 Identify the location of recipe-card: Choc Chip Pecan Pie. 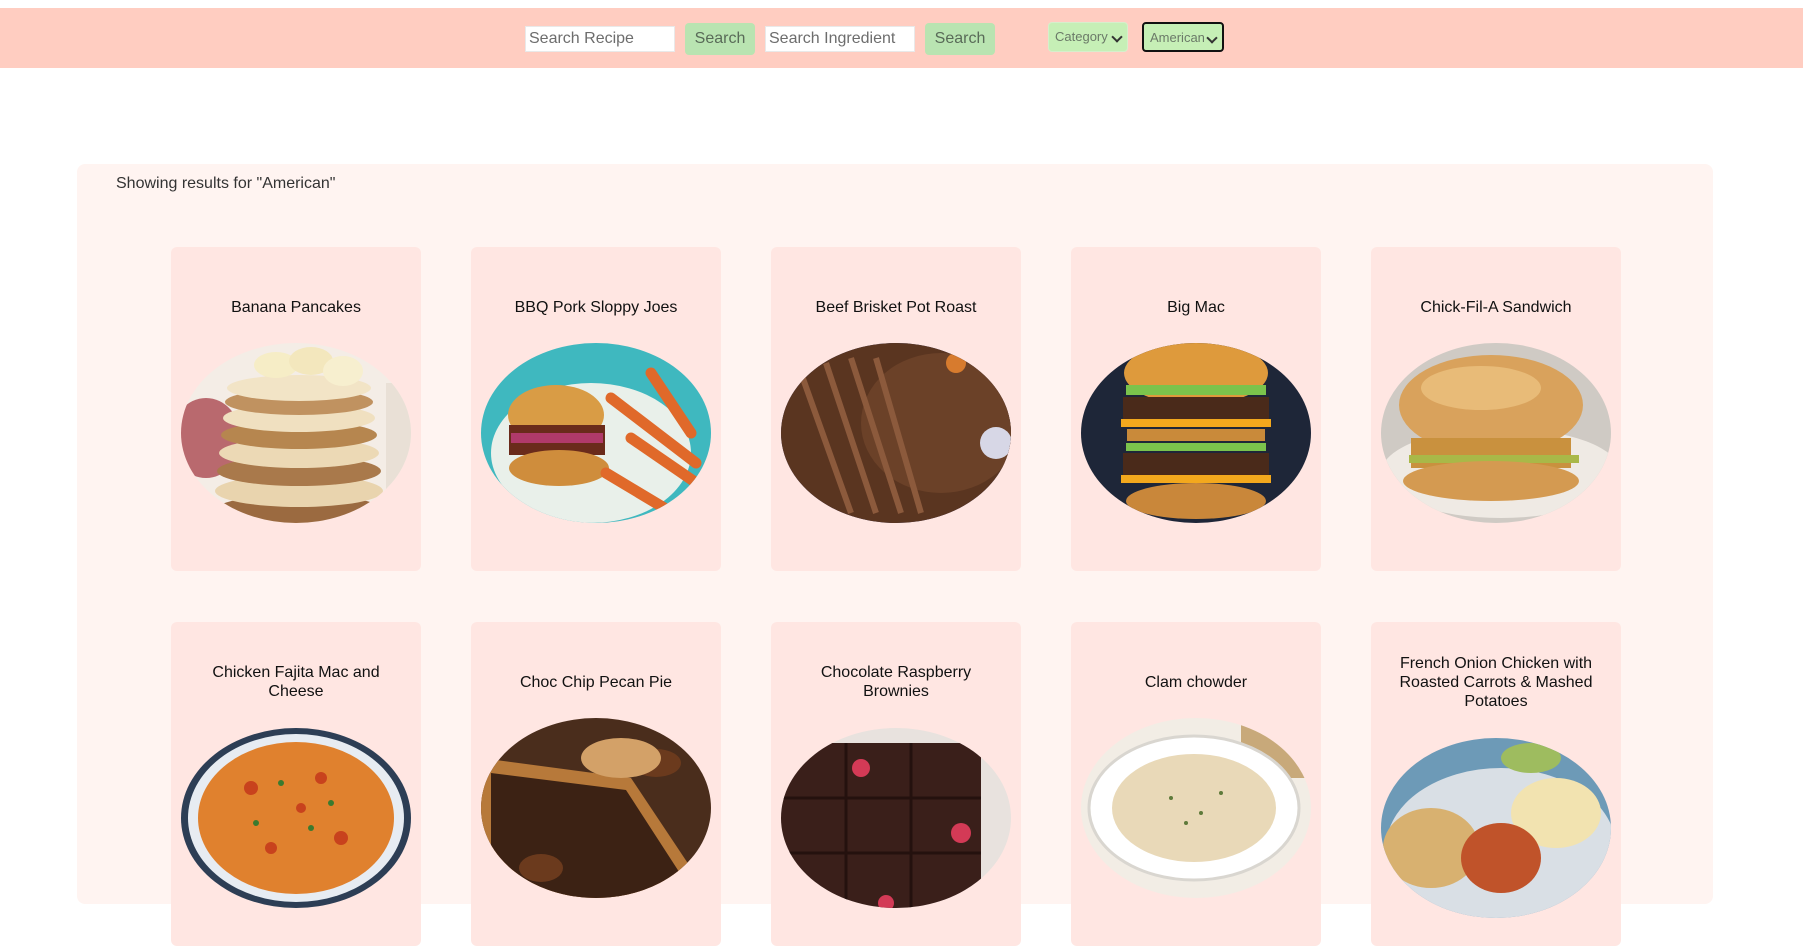
(596, 784).